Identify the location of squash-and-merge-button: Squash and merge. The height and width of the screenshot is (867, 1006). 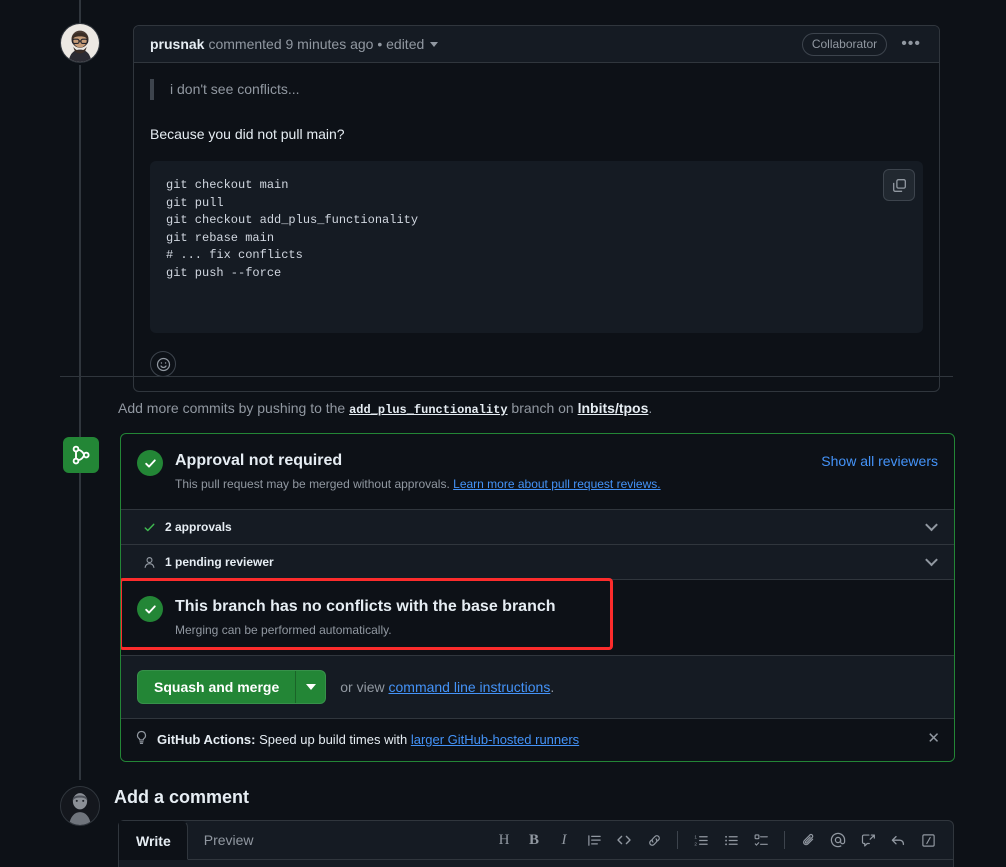
(216, 687).